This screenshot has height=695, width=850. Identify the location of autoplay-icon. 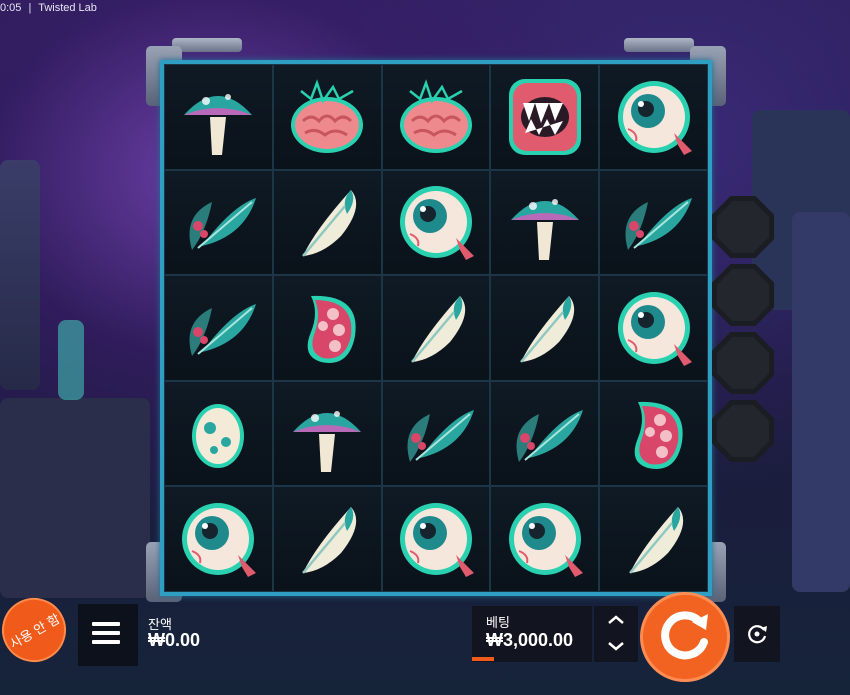
(757, 634).